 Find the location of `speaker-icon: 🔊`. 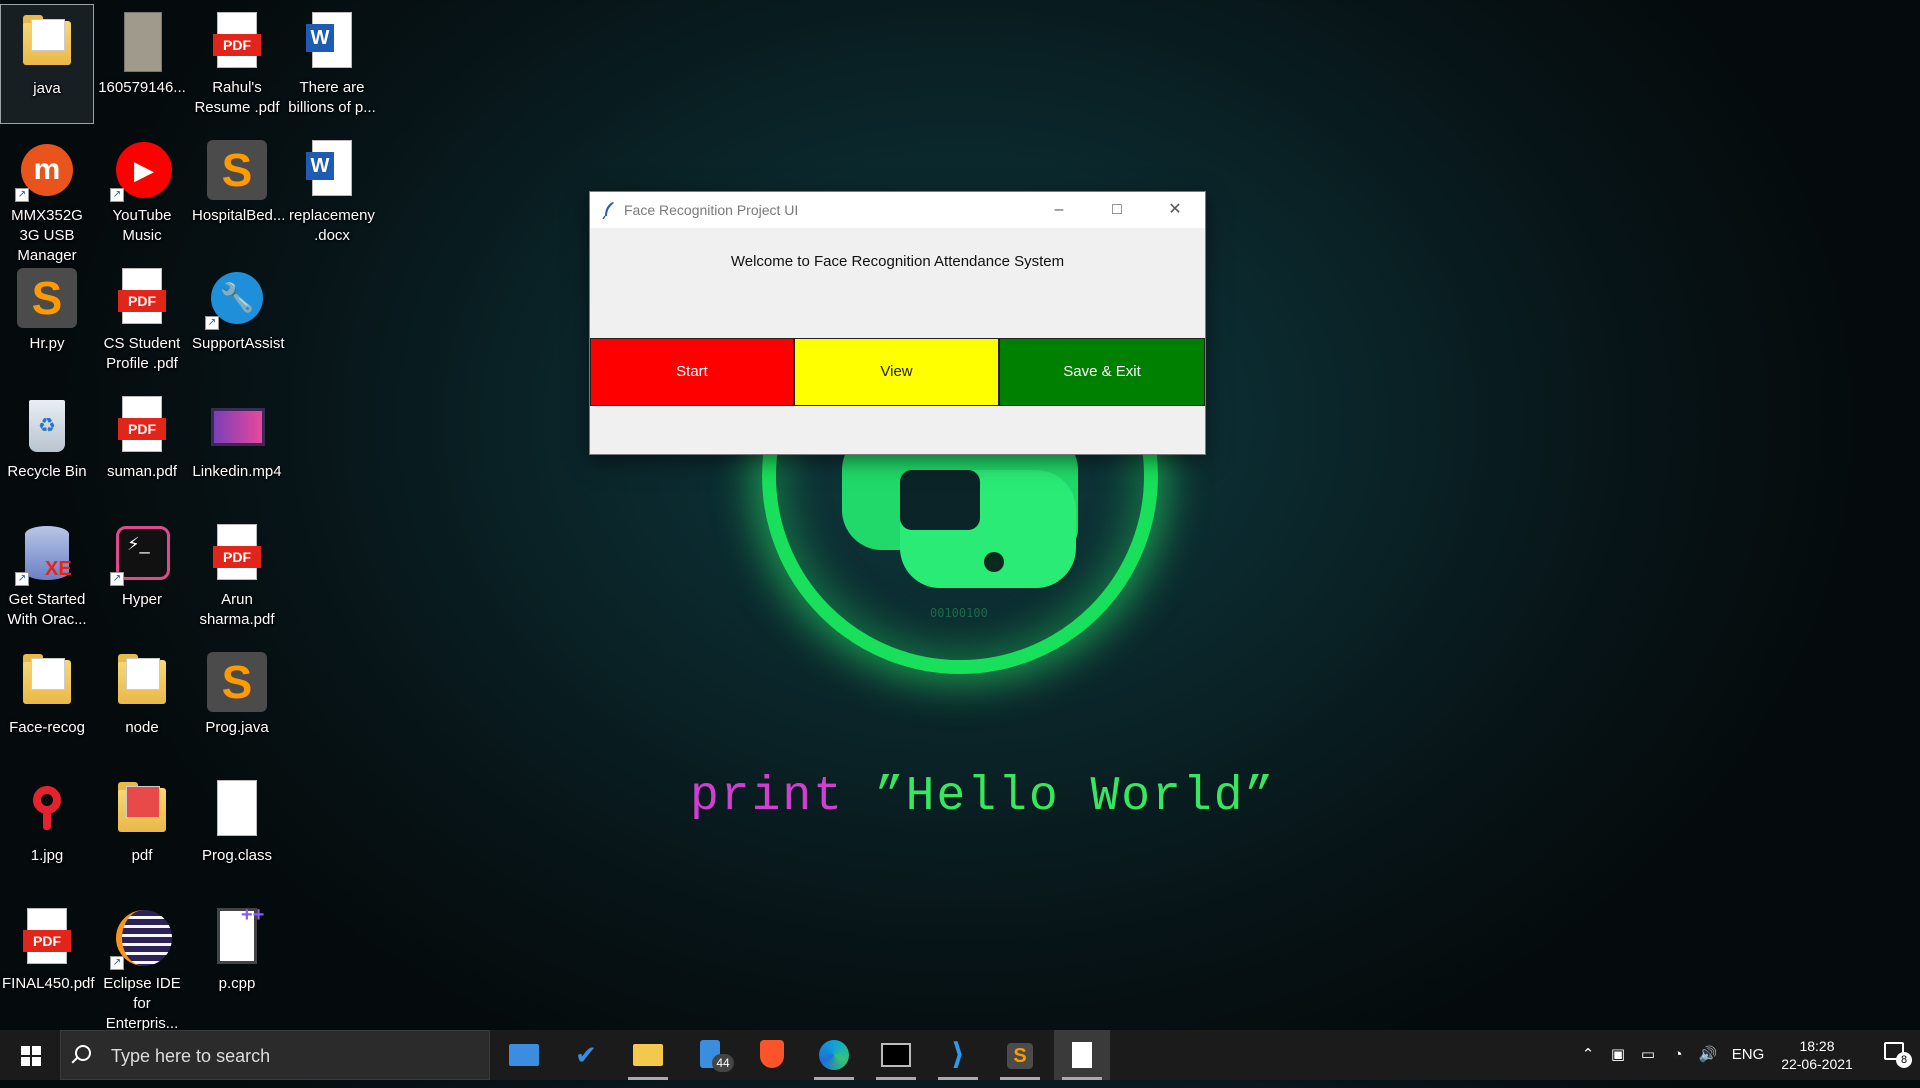

speaker-icon: 🔊 is located at coordinates (1708, 1054).